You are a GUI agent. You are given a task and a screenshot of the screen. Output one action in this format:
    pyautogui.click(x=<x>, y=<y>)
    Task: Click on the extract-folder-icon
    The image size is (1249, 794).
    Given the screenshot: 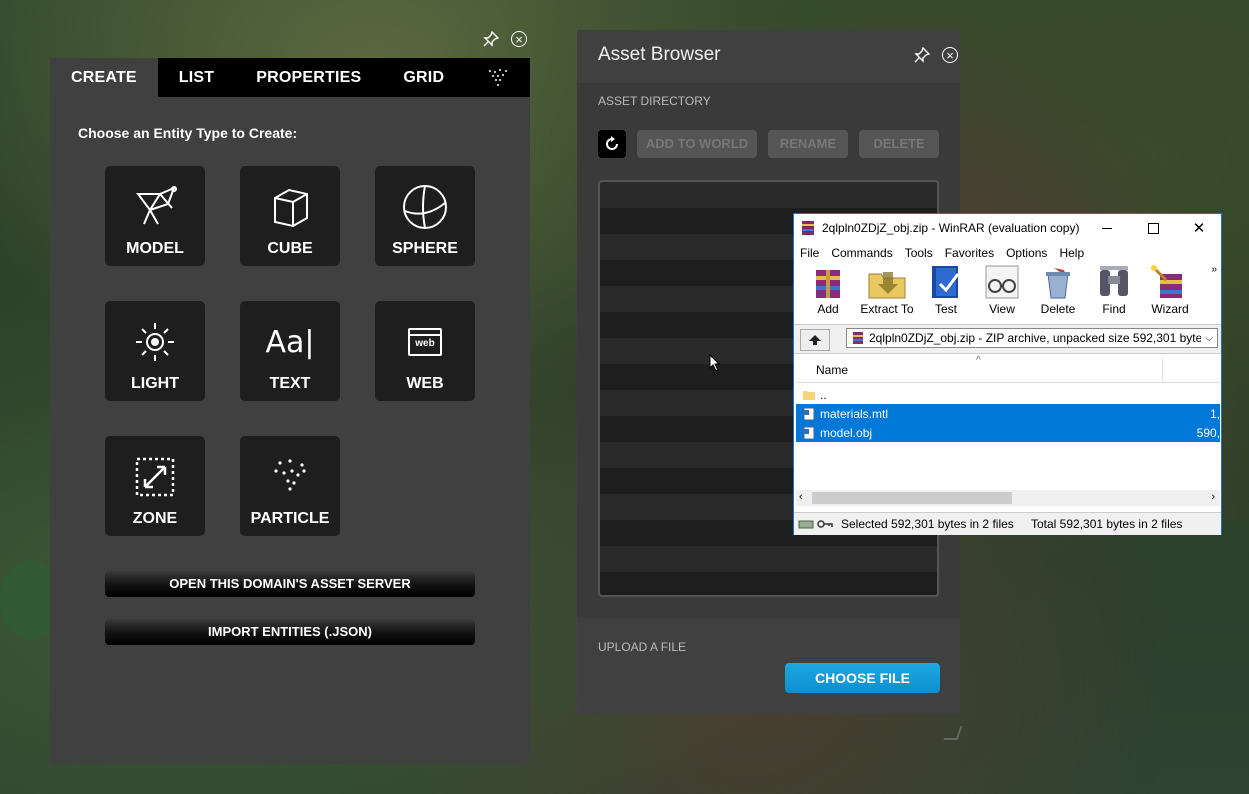 What is the action you would take?
    pyautogui.click(x=887, y=285)
    